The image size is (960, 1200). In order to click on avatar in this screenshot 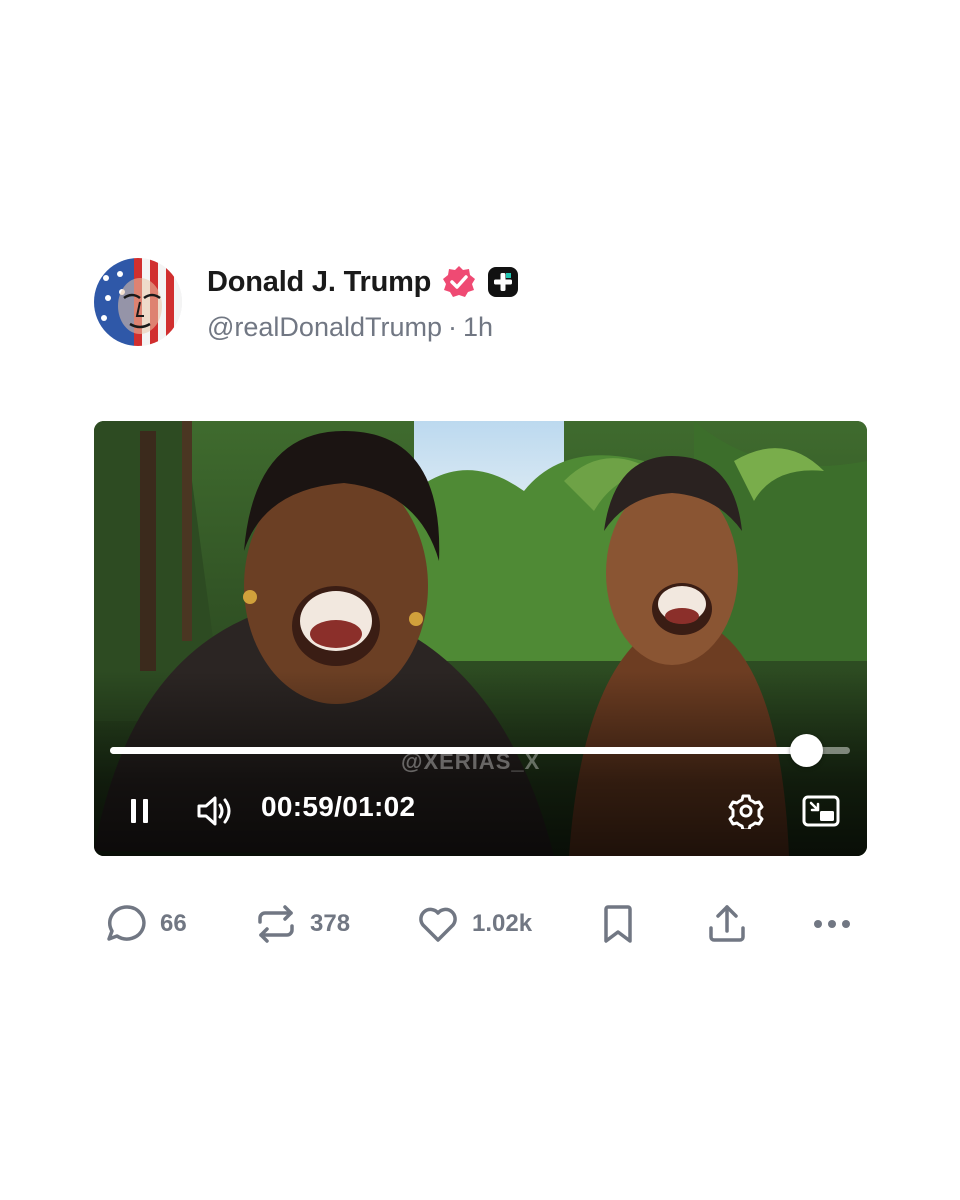, I will do `click(138, 302)`.